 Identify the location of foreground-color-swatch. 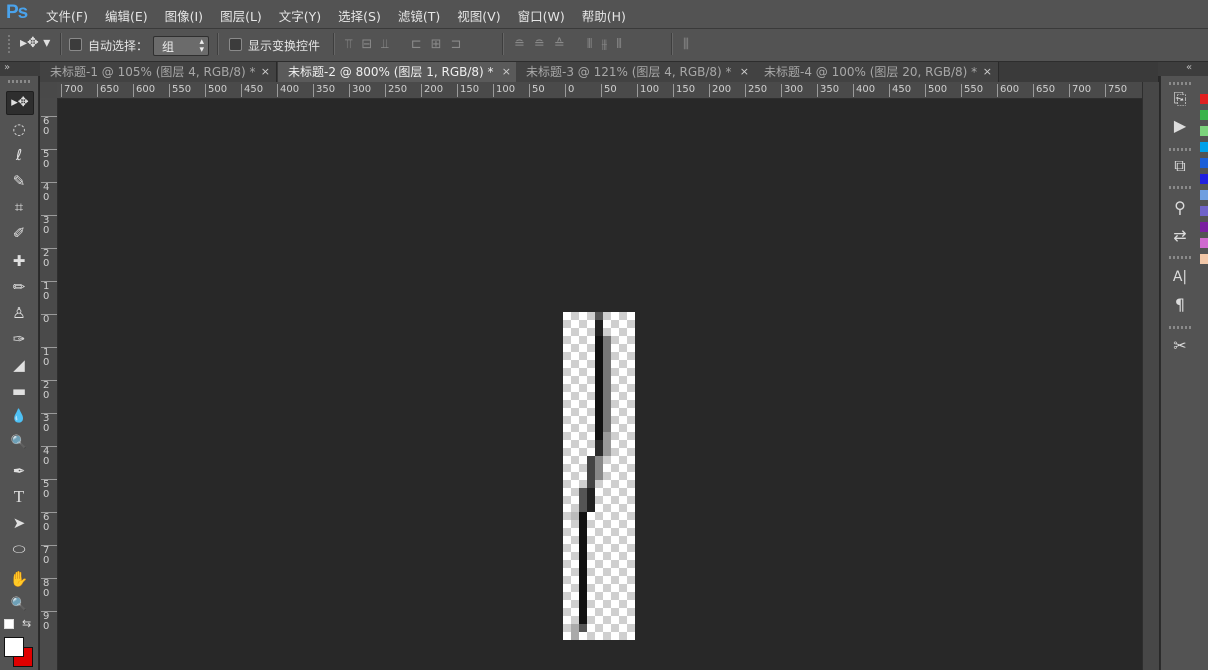
(14, 647).